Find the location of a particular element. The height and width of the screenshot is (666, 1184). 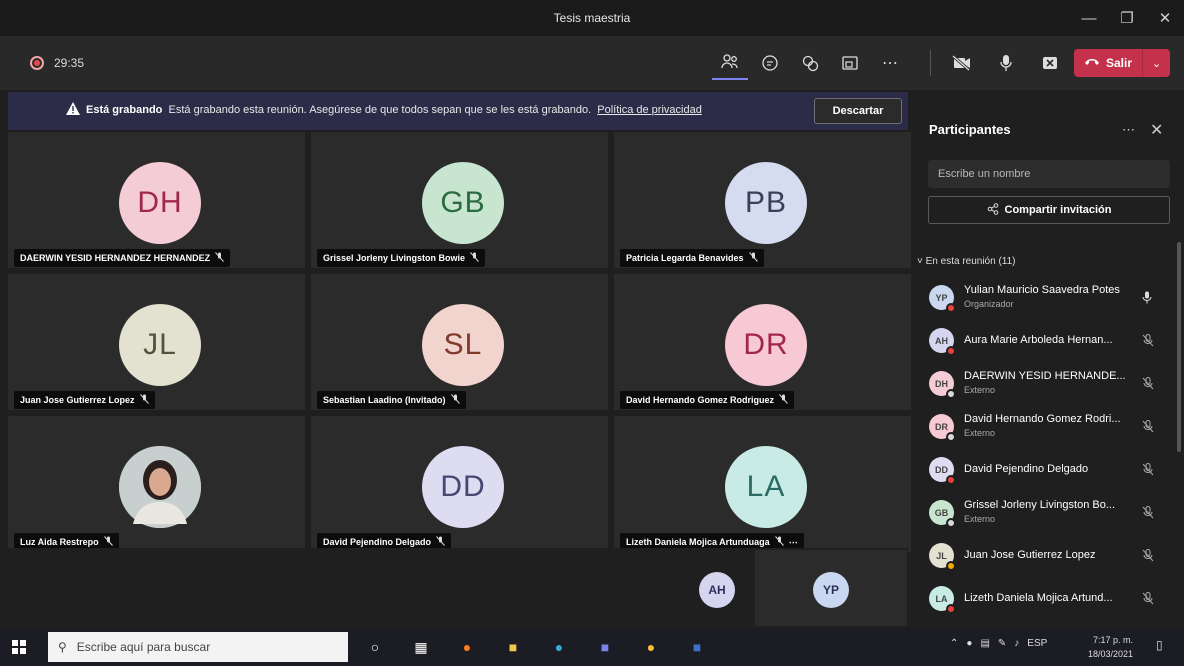

participant-name-tag: Juan Jose Gutierrez Lopez is located at coordinates (84, 400).